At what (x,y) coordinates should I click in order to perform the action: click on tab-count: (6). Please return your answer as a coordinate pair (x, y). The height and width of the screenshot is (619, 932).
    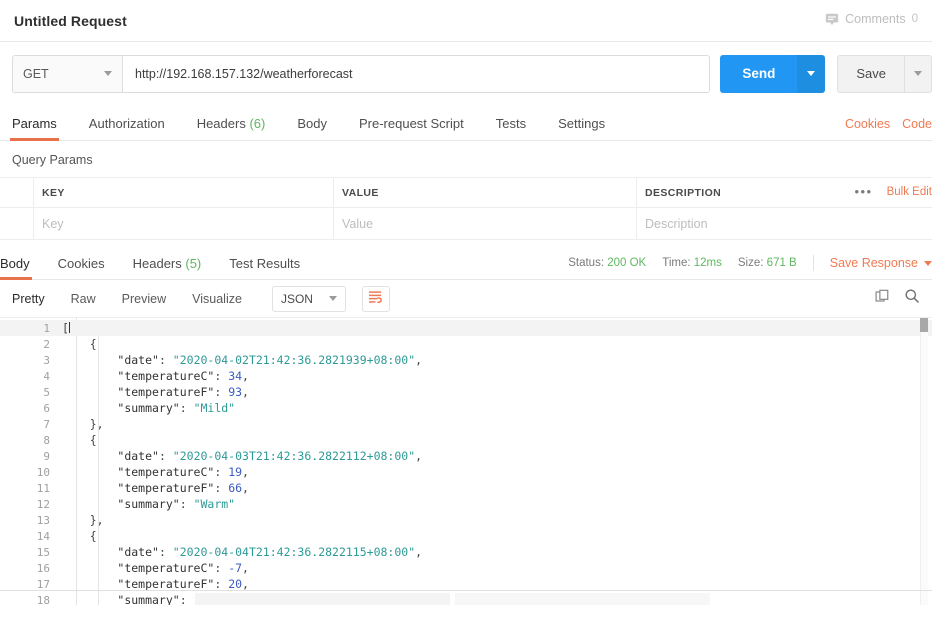
    Looking at the image, I should click on (257, 123).